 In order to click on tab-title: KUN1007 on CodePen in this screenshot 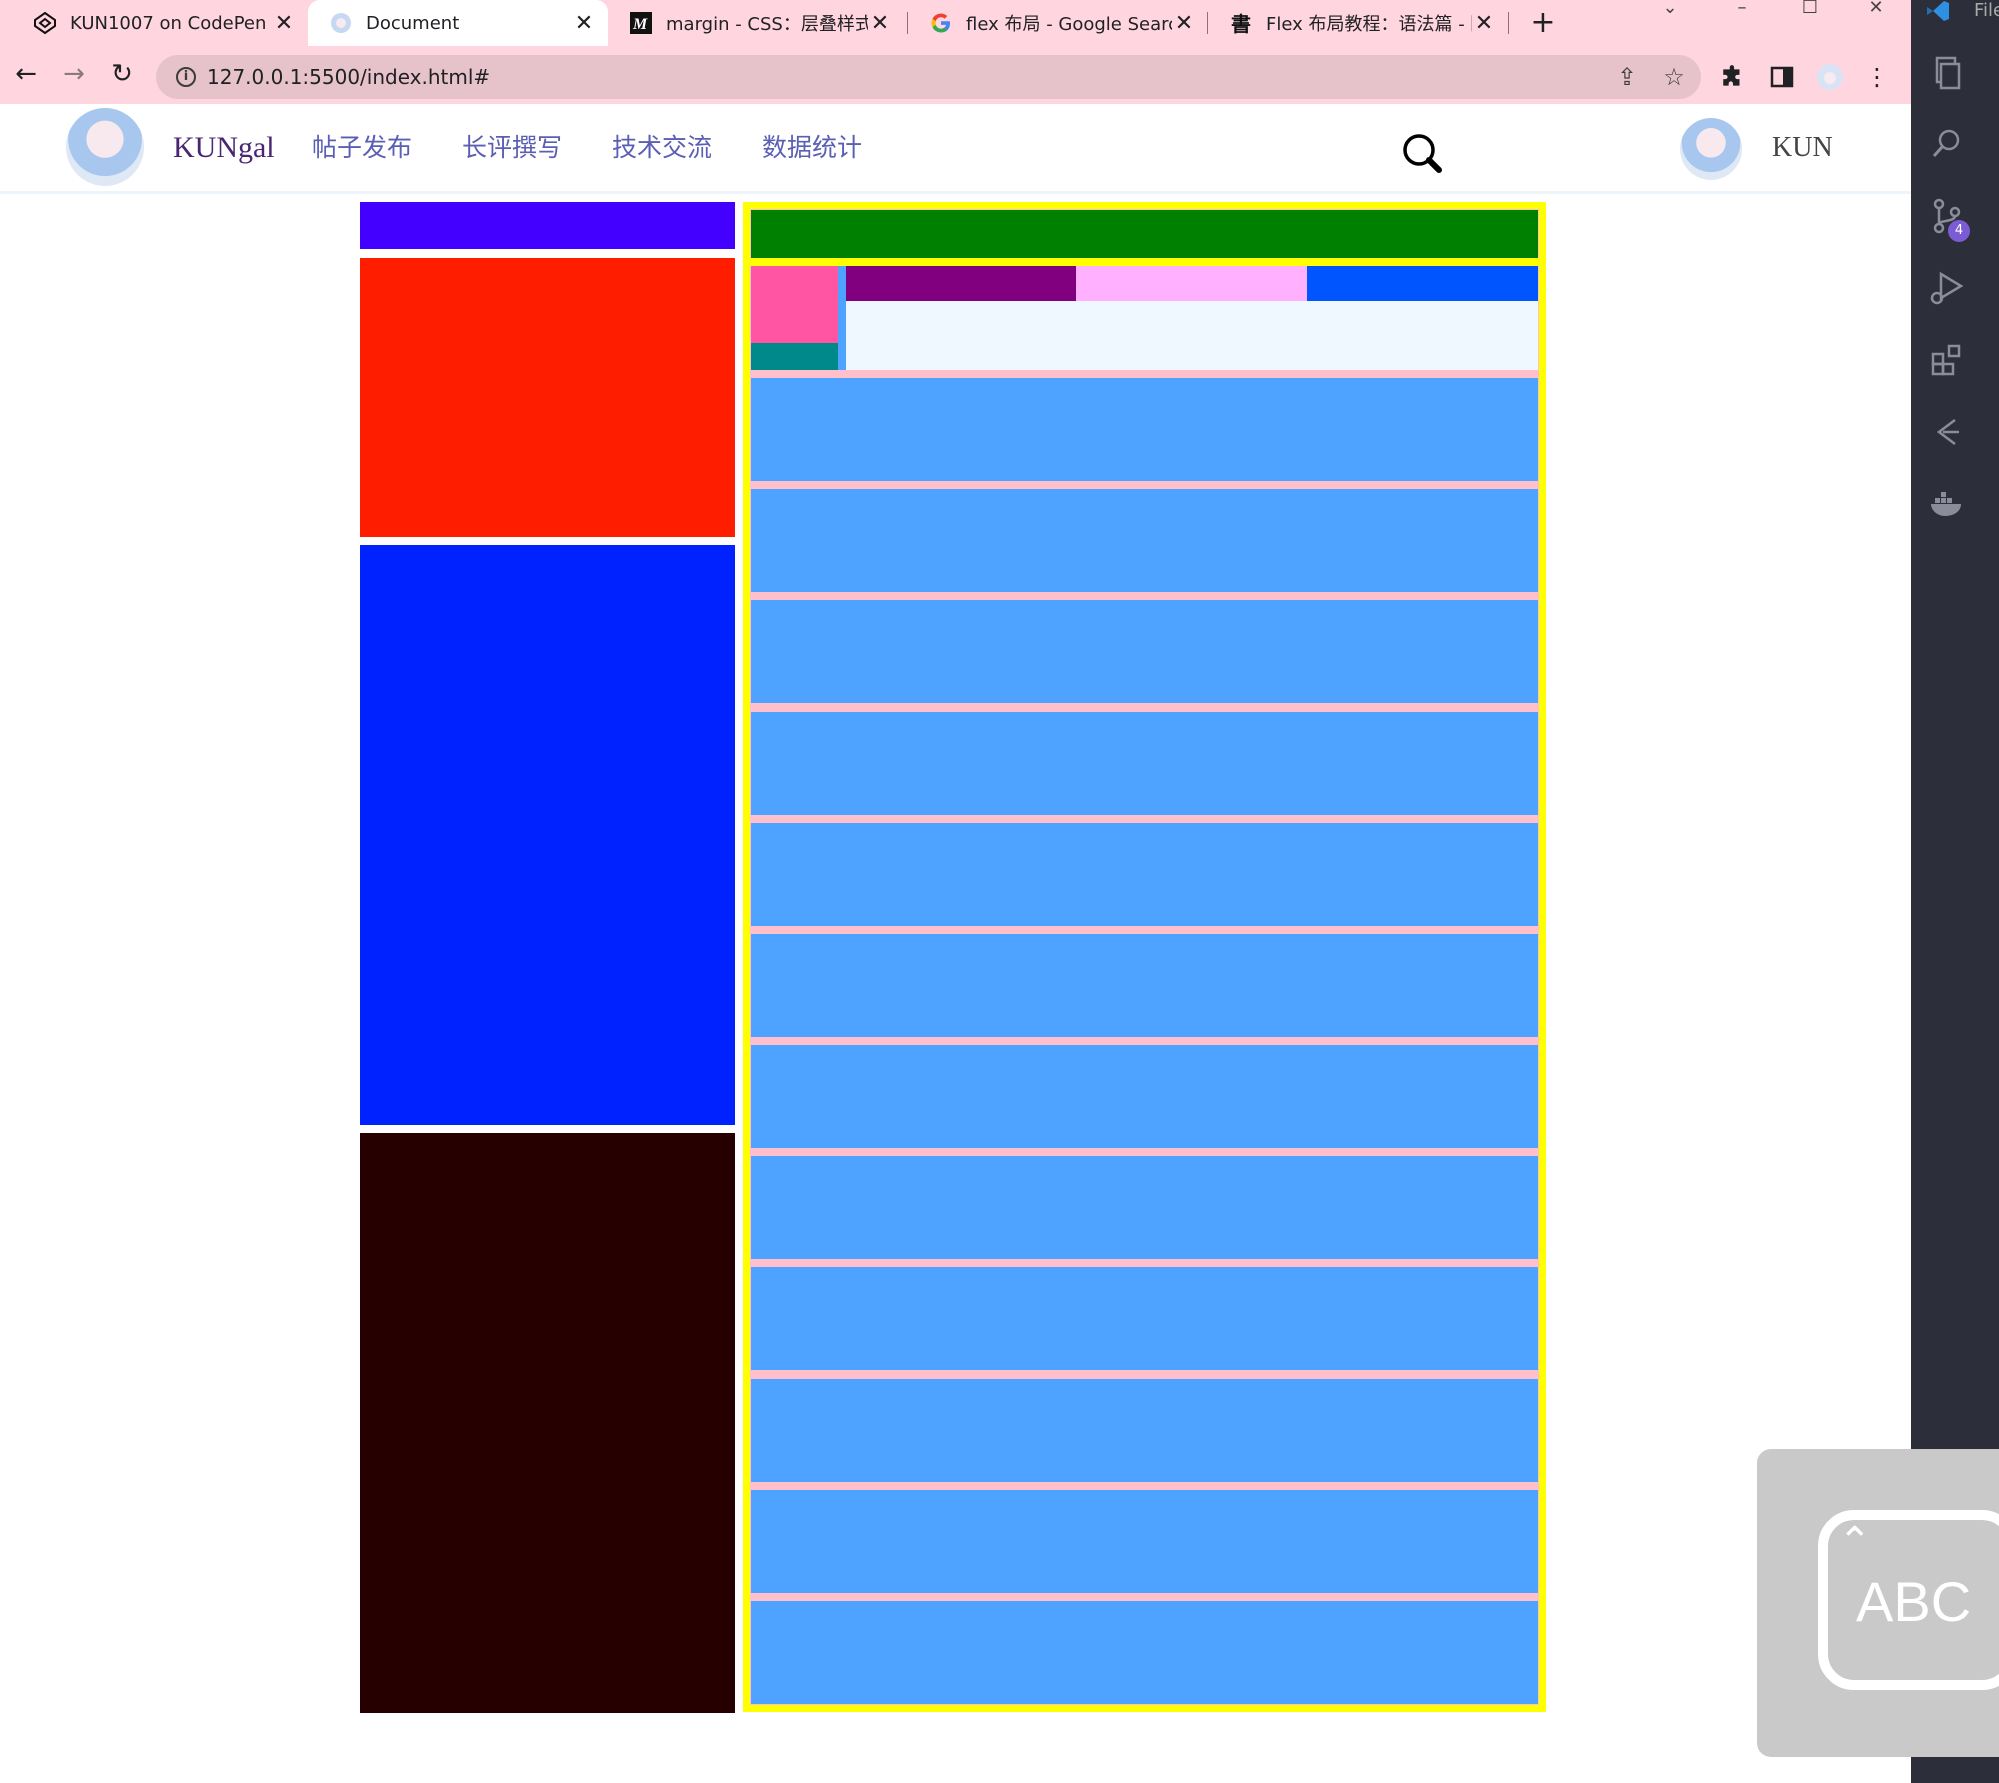, I will do `click(168, 23)`.